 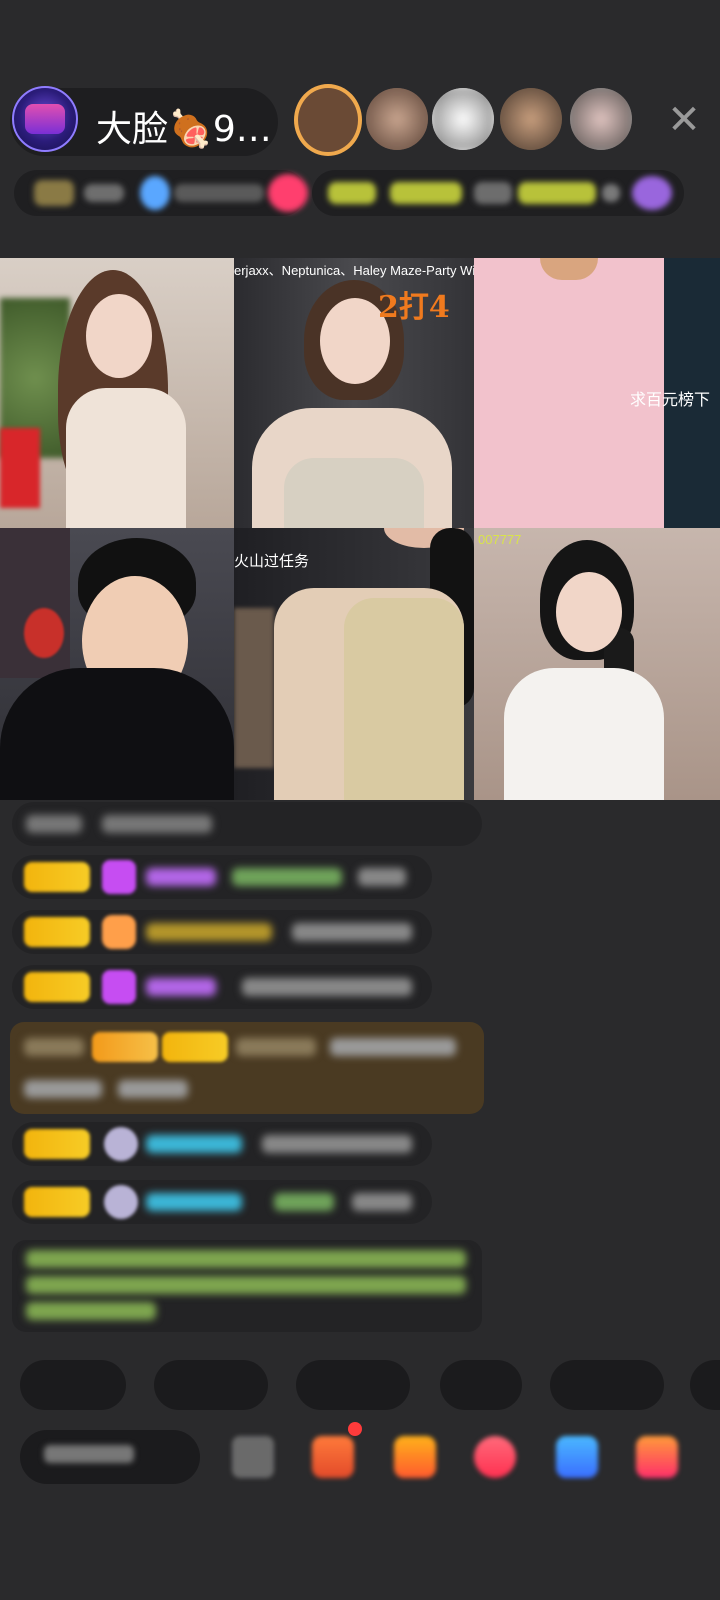 I want to click on emoji-icon, so click(x=253, y=1457).